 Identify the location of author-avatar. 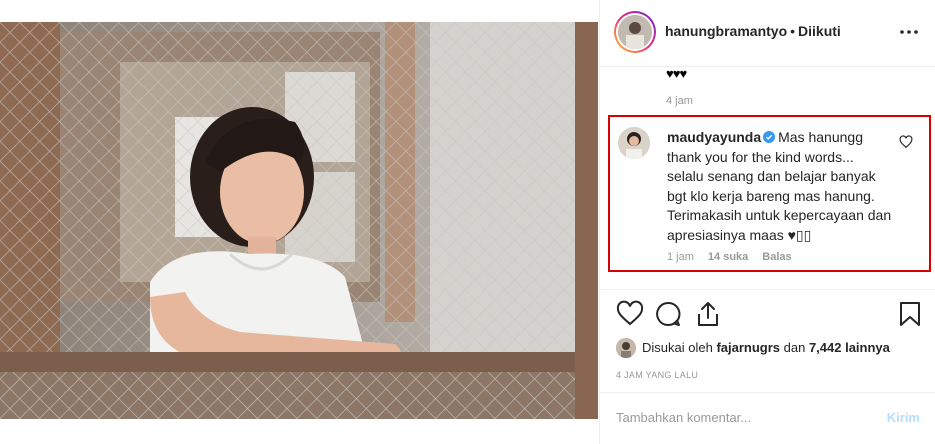
(635, 32).